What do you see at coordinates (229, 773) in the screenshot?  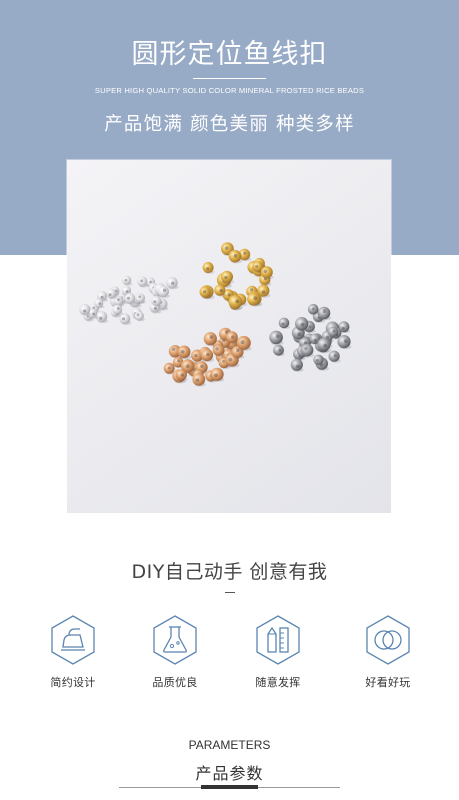 I see `parameters-title-cn: 产品参数` at bounding box center [229, 773].